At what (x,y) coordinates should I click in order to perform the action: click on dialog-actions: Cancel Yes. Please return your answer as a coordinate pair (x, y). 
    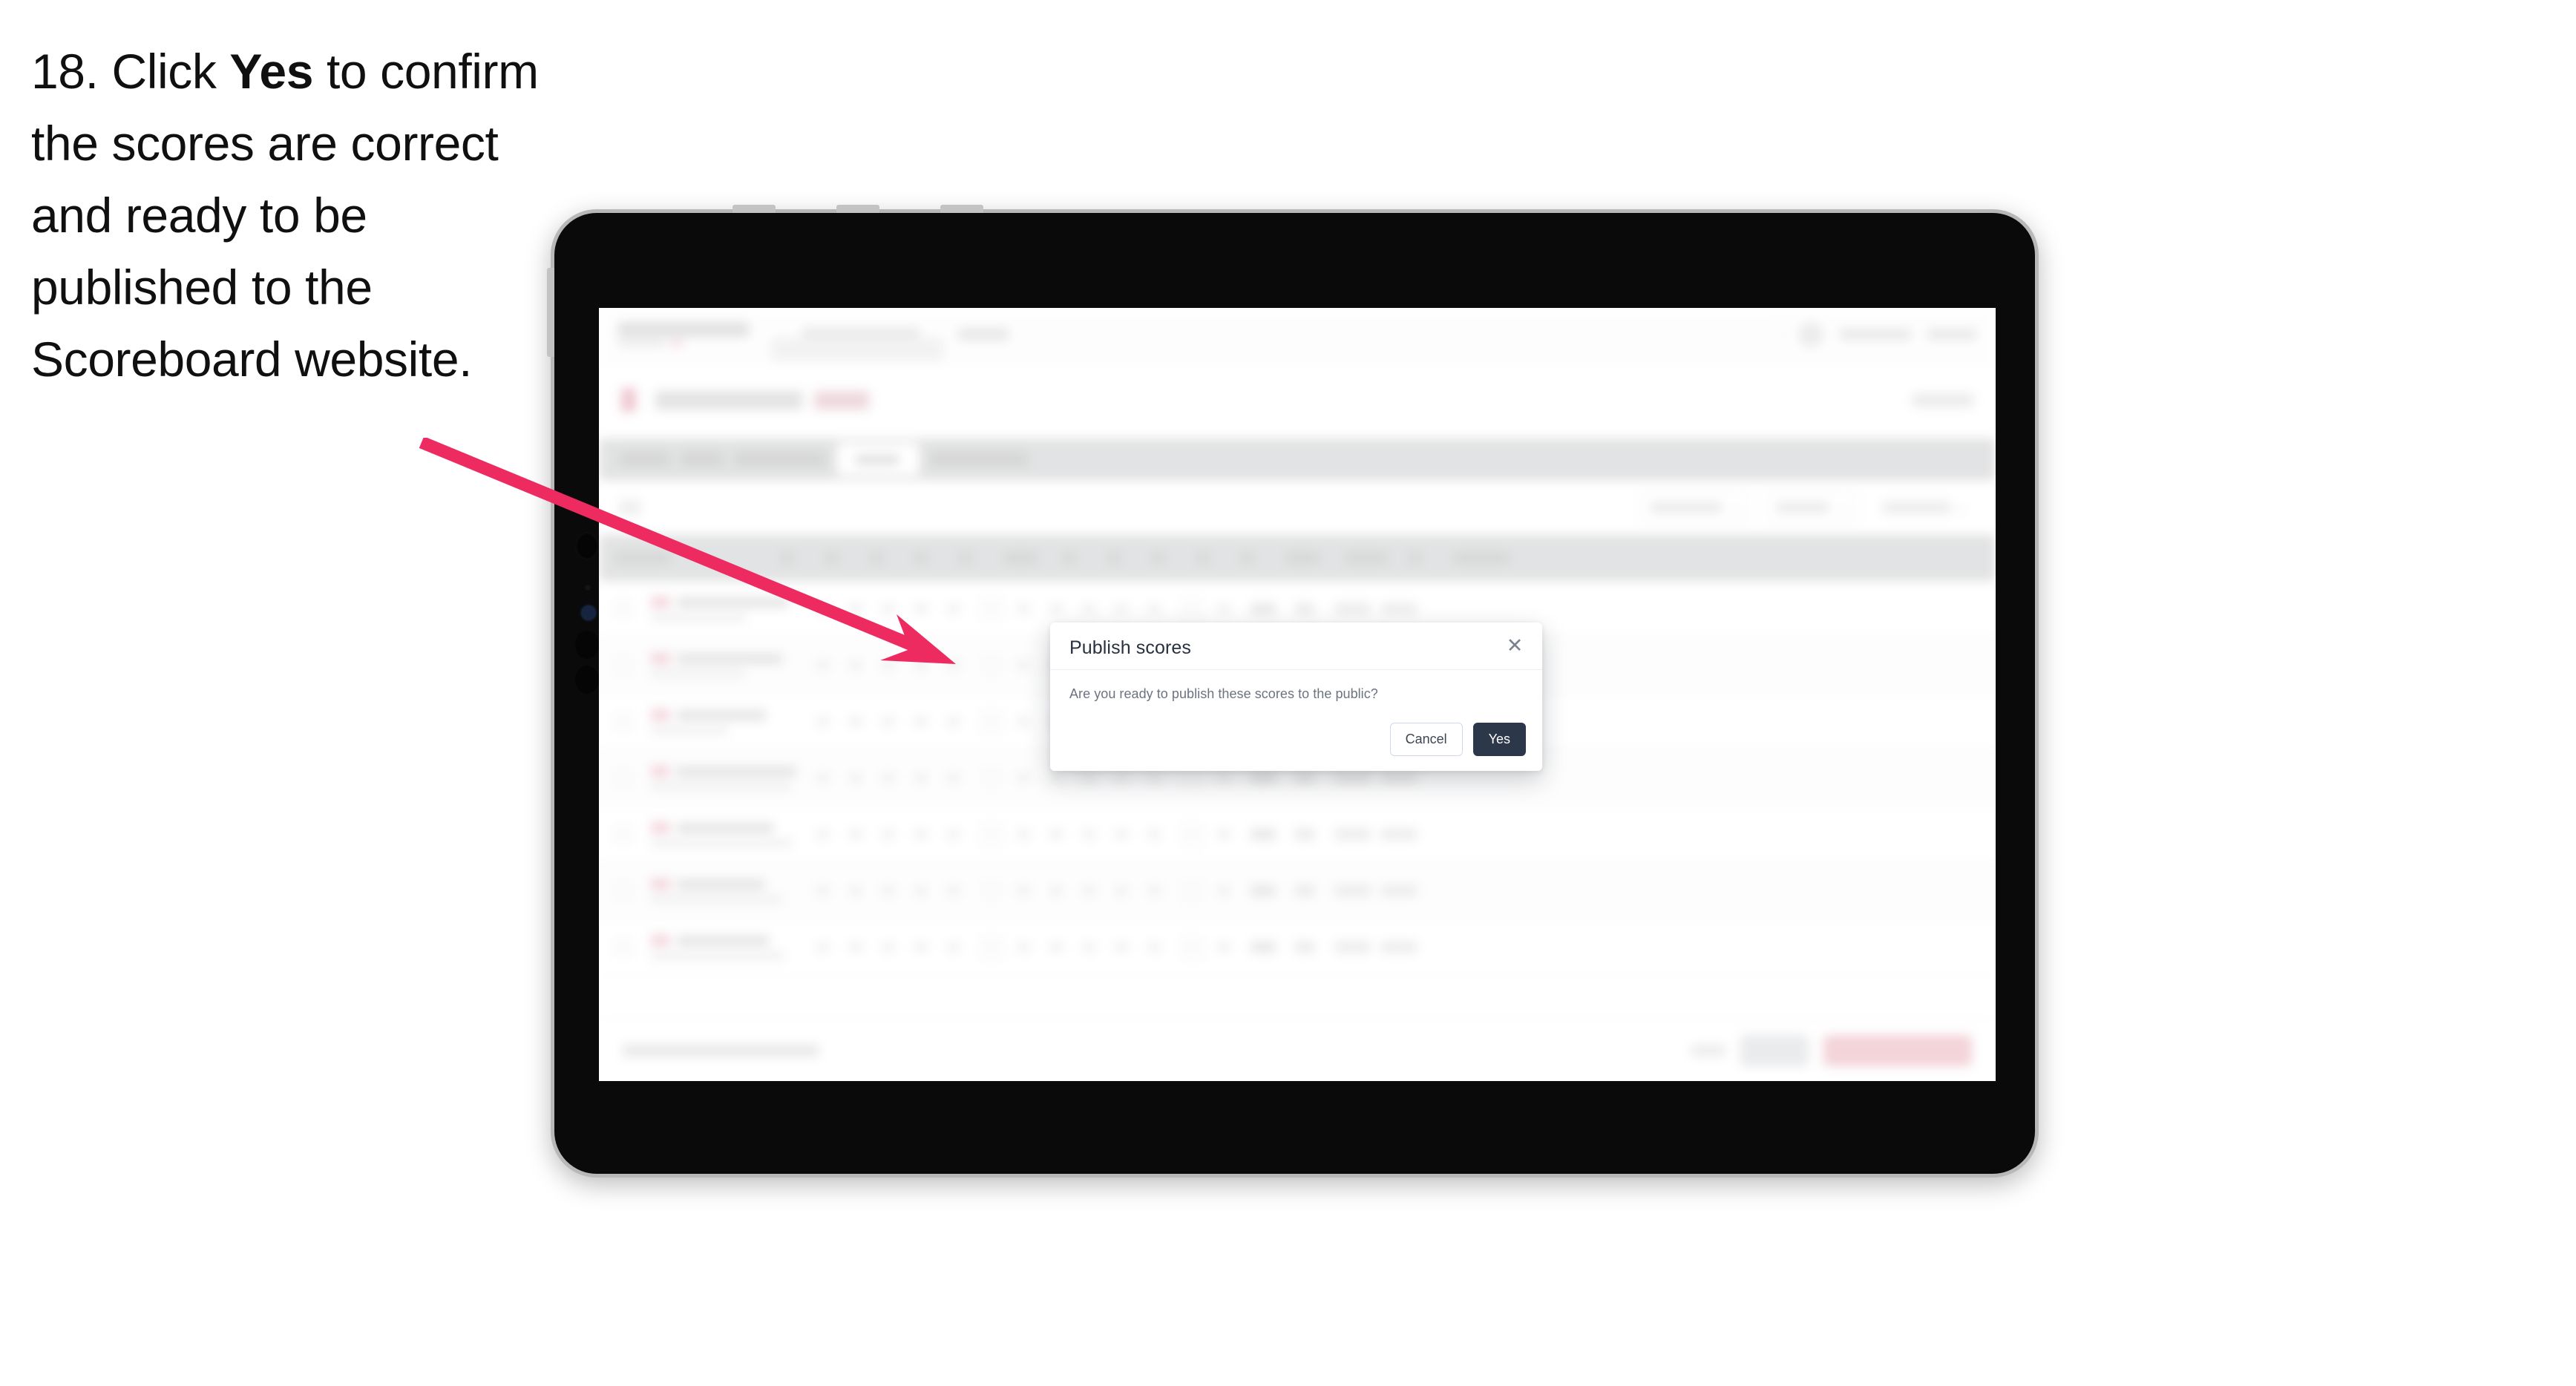
    Looking at the image, I should click on (1457, 740).